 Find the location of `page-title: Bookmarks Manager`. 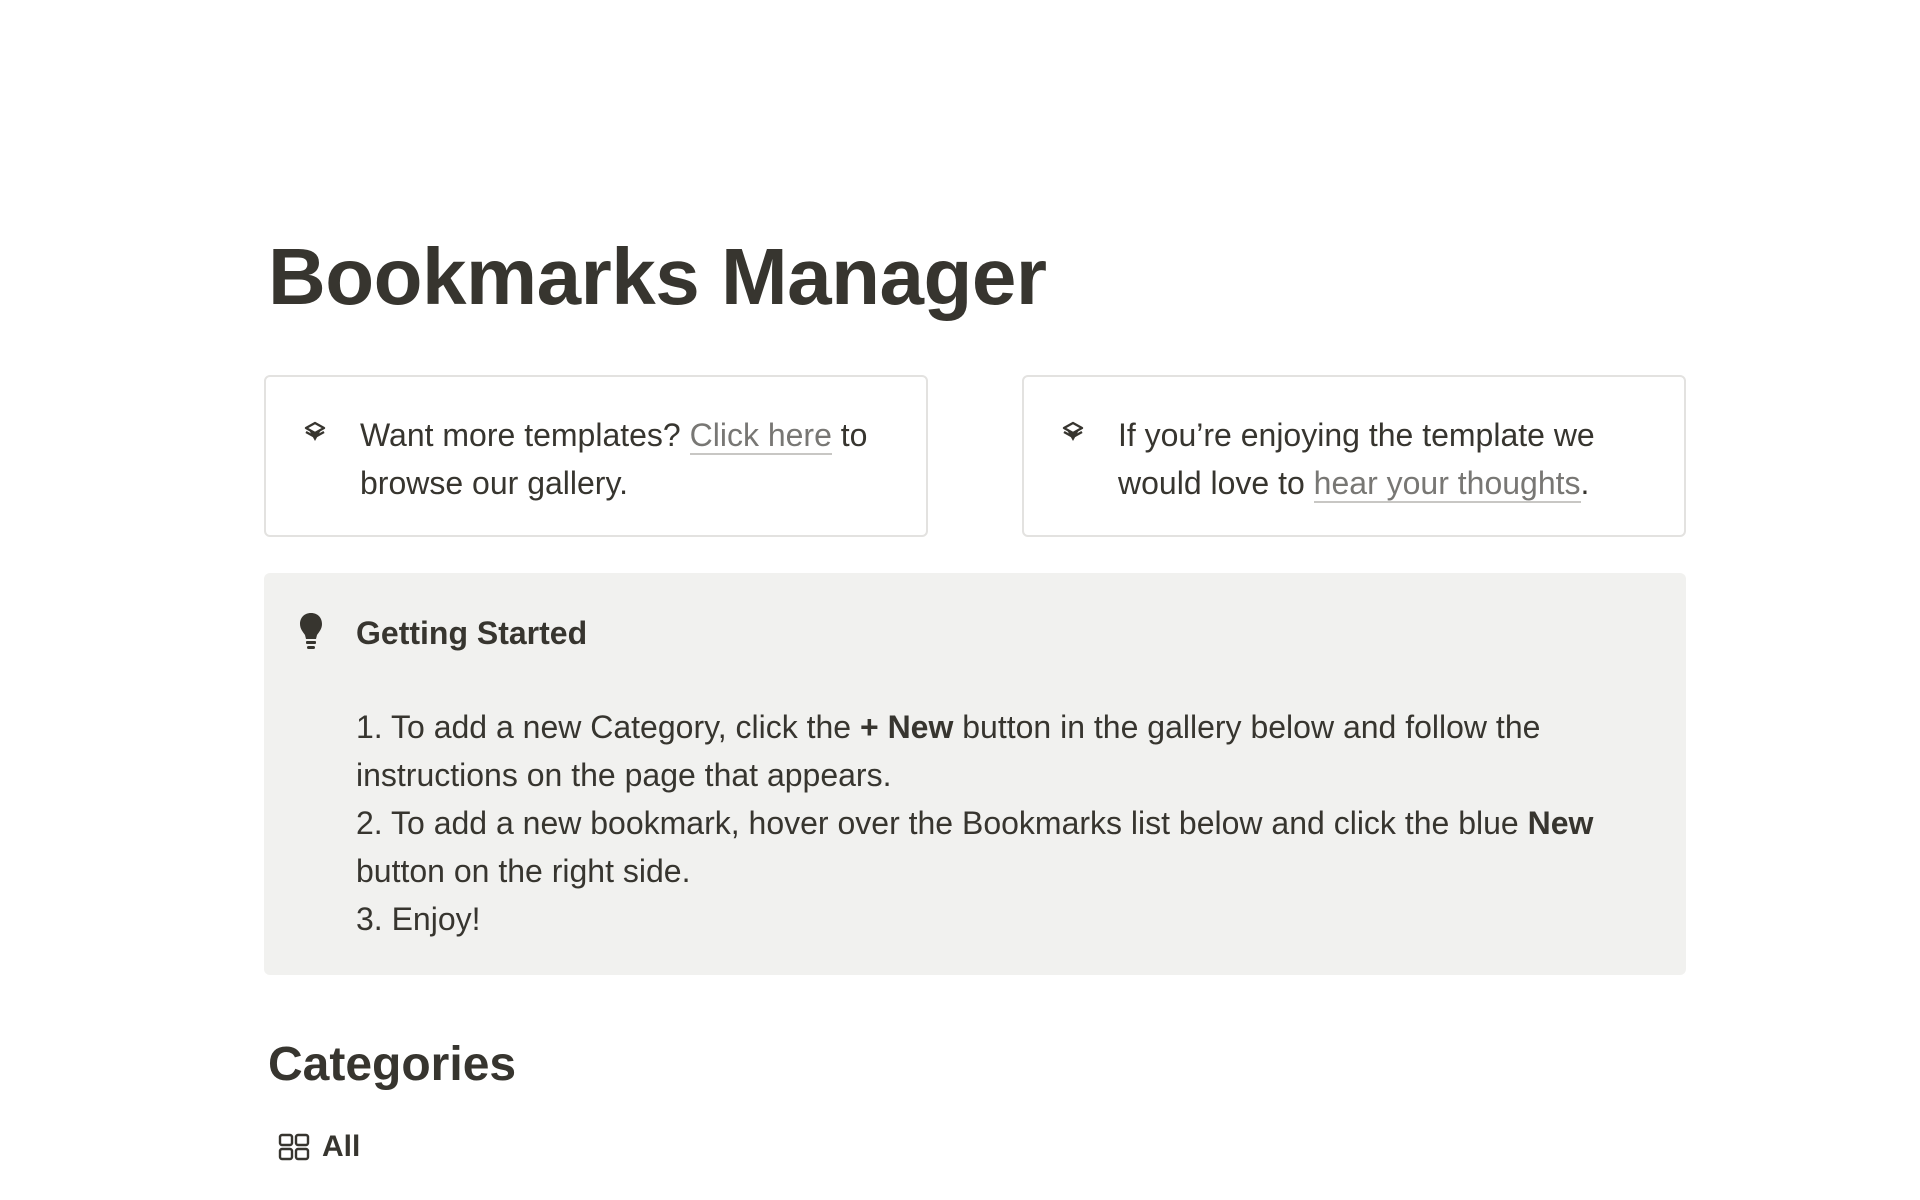

page-title: Bookmarks Manager is located at coordinates (657, 276).